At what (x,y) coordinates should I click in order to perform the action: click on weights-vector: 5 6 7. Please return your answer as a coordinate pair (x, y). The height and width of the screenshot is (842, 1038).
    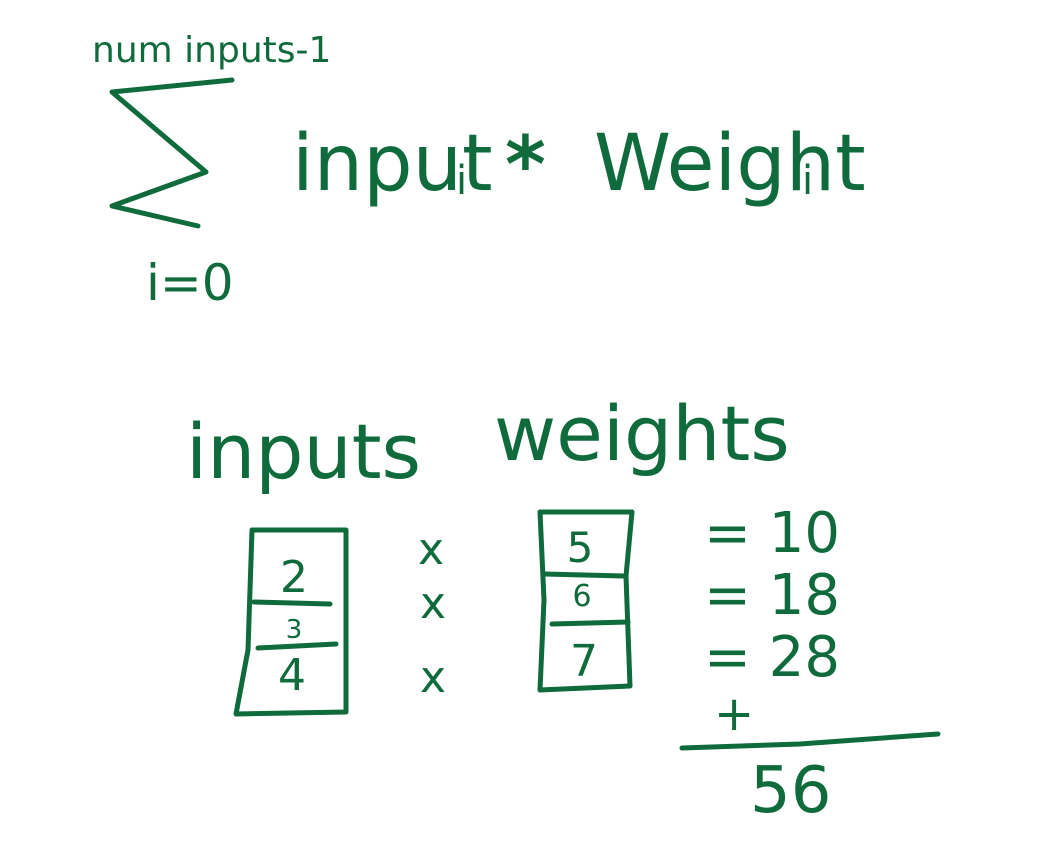
    Looking at the image, I should click on (586, 601).